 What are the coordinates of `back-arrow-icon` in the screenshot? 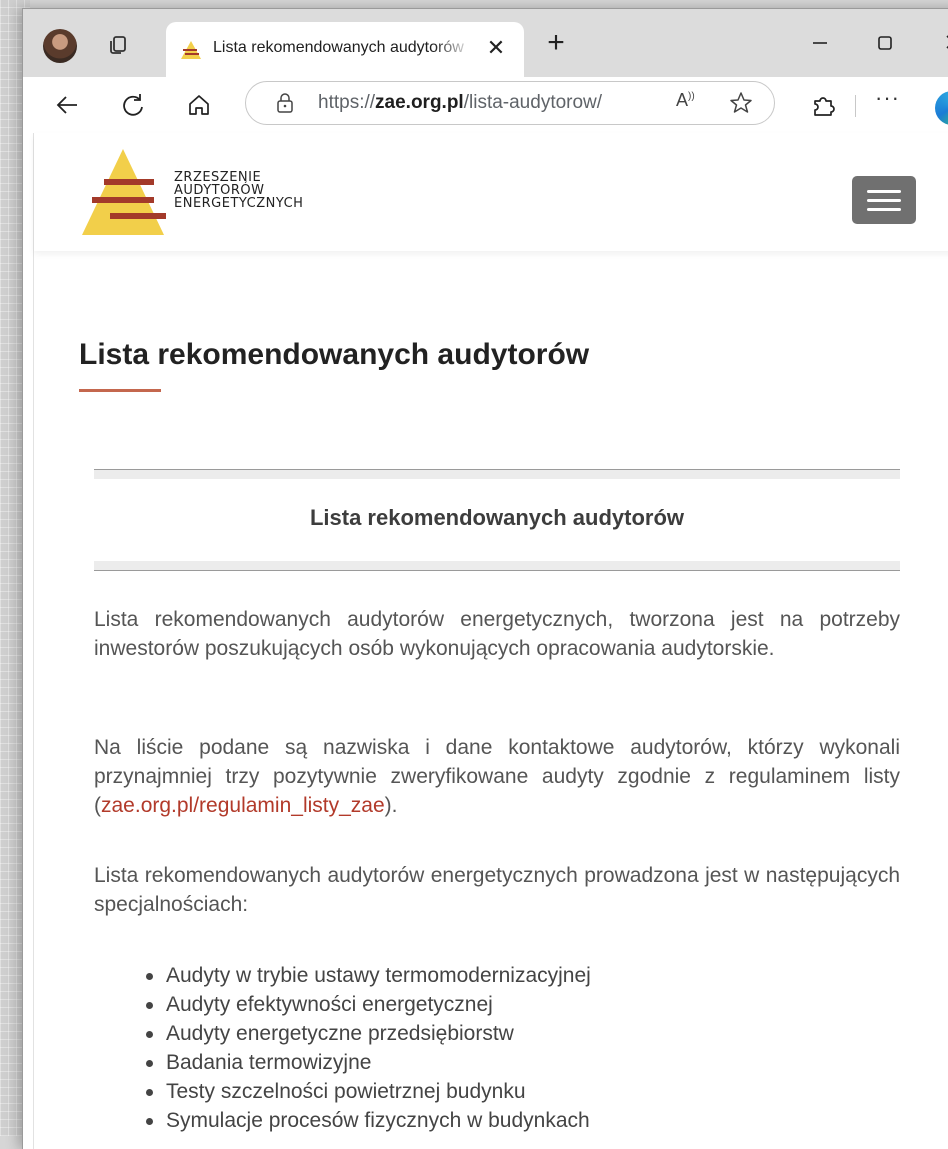 It's located at (67, 105).